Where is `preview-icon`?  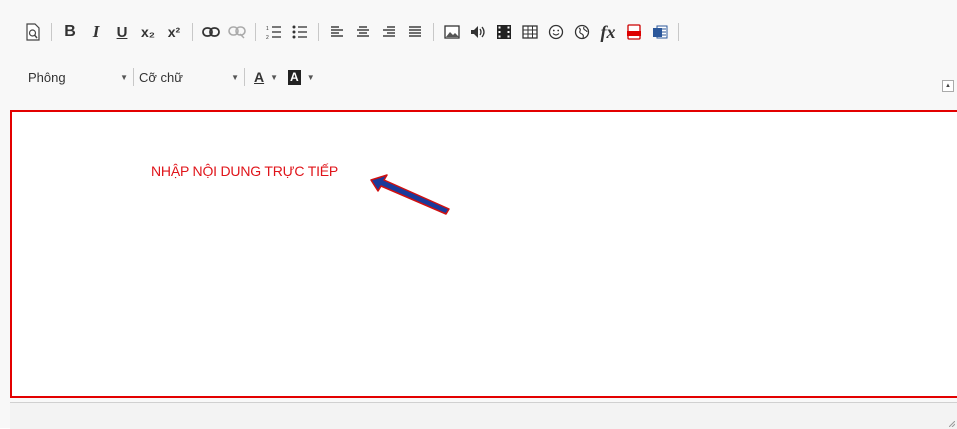
preview-icon is located at coordinates (33, 32).